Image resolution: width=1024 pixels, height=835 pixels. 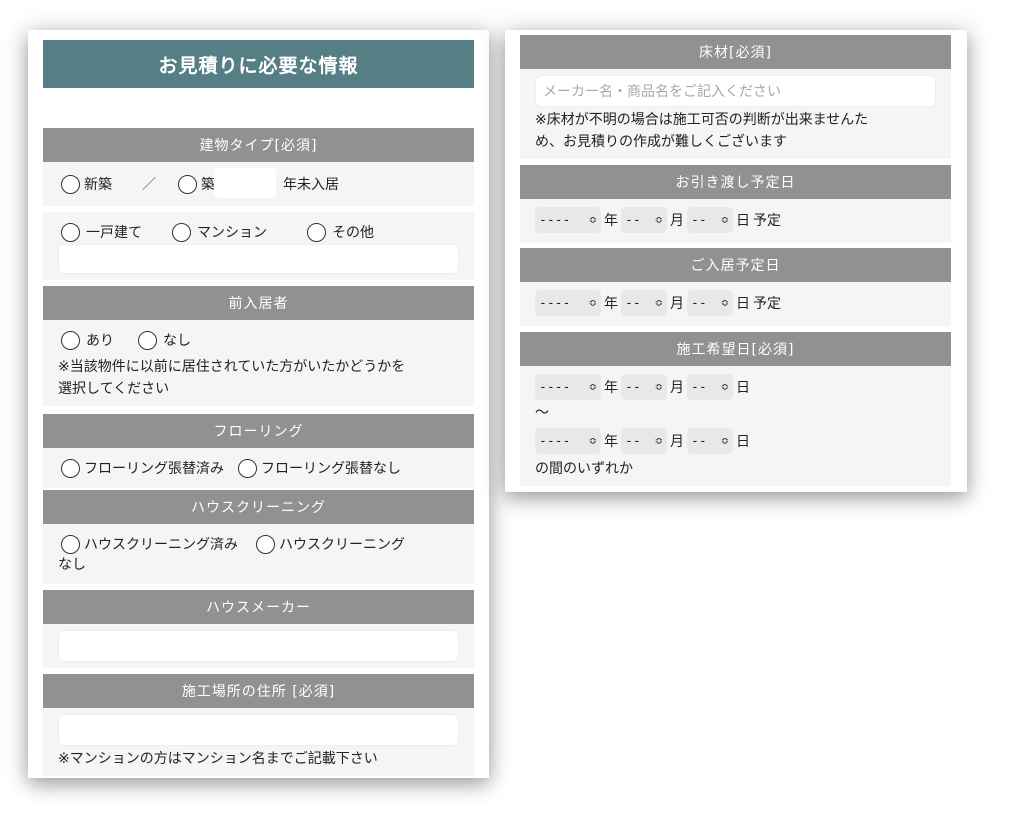 I want to click on handover-year-select: ---- ≎, so click(x=568, y=220).